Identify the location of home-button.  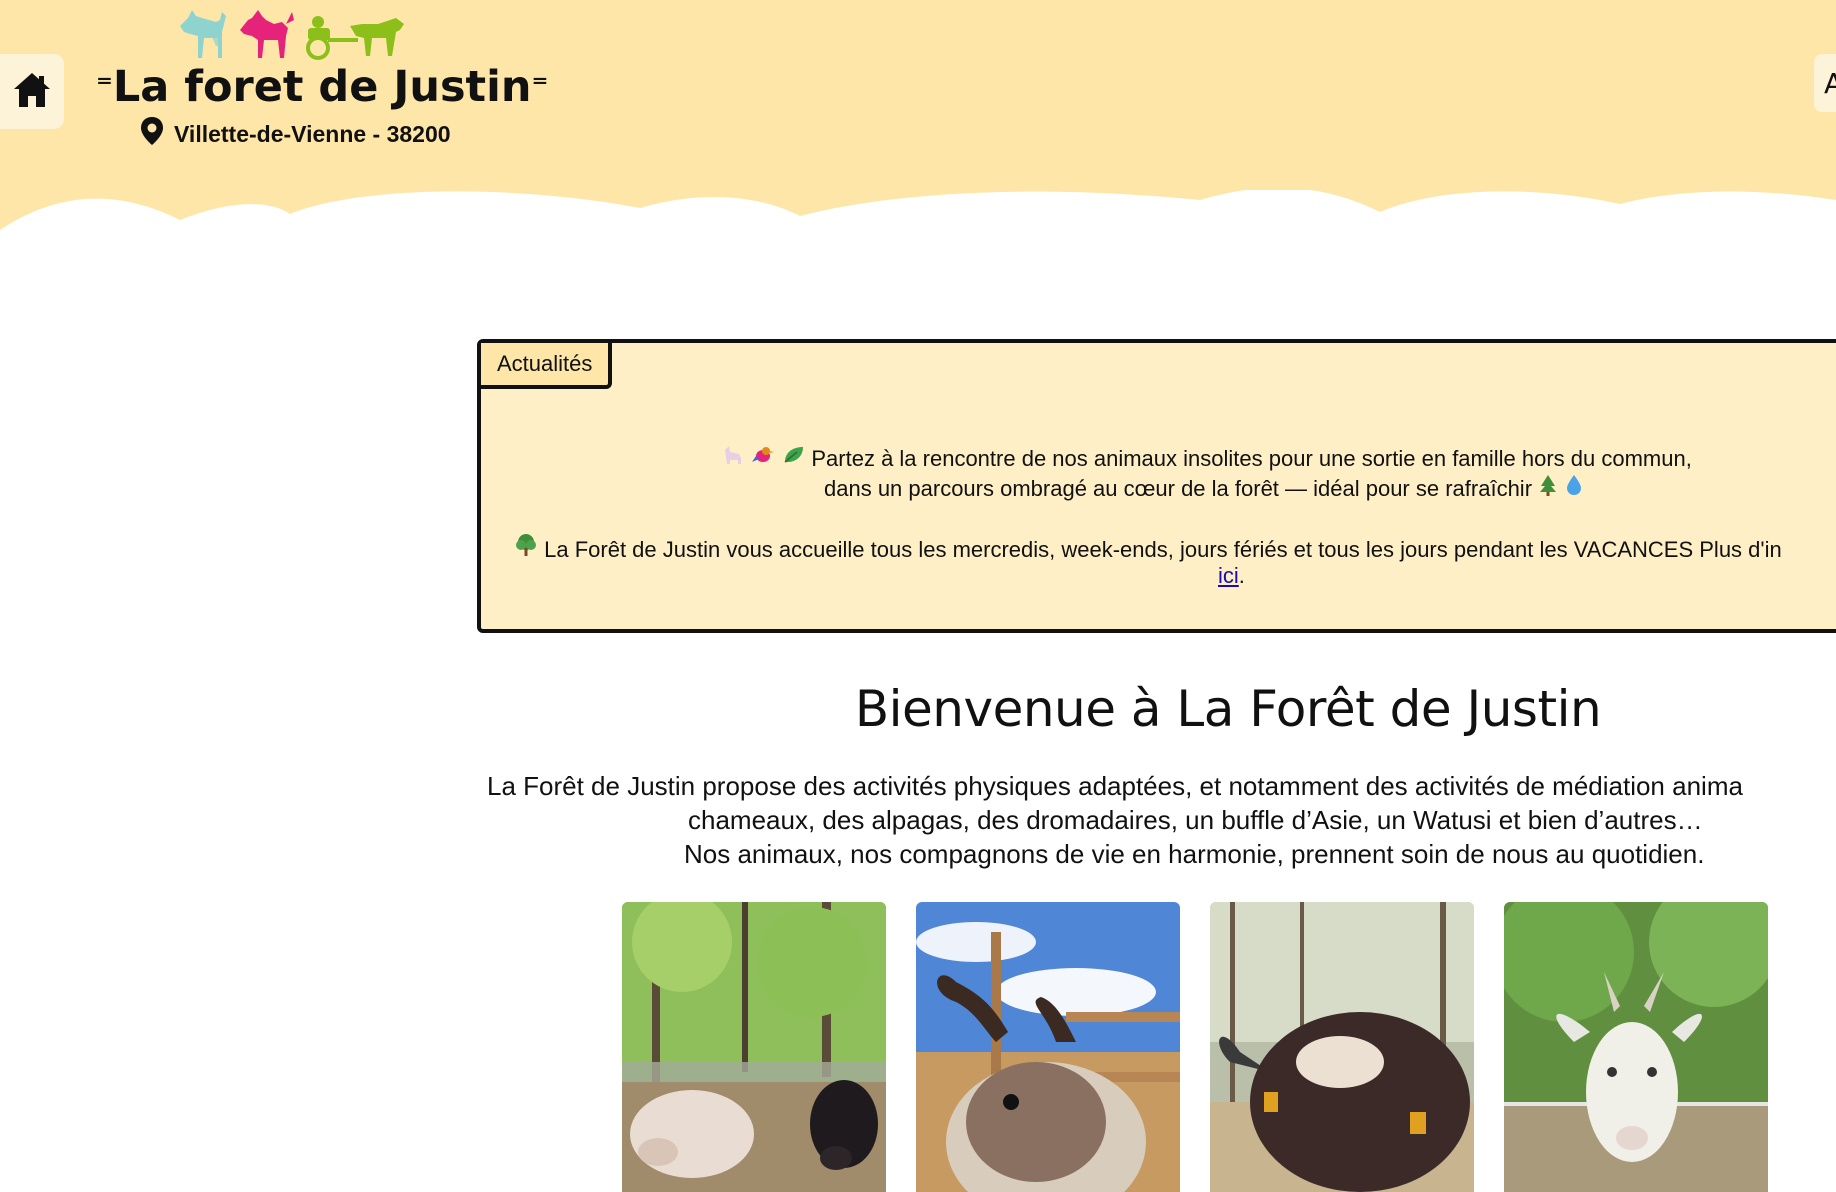
(32, 91).